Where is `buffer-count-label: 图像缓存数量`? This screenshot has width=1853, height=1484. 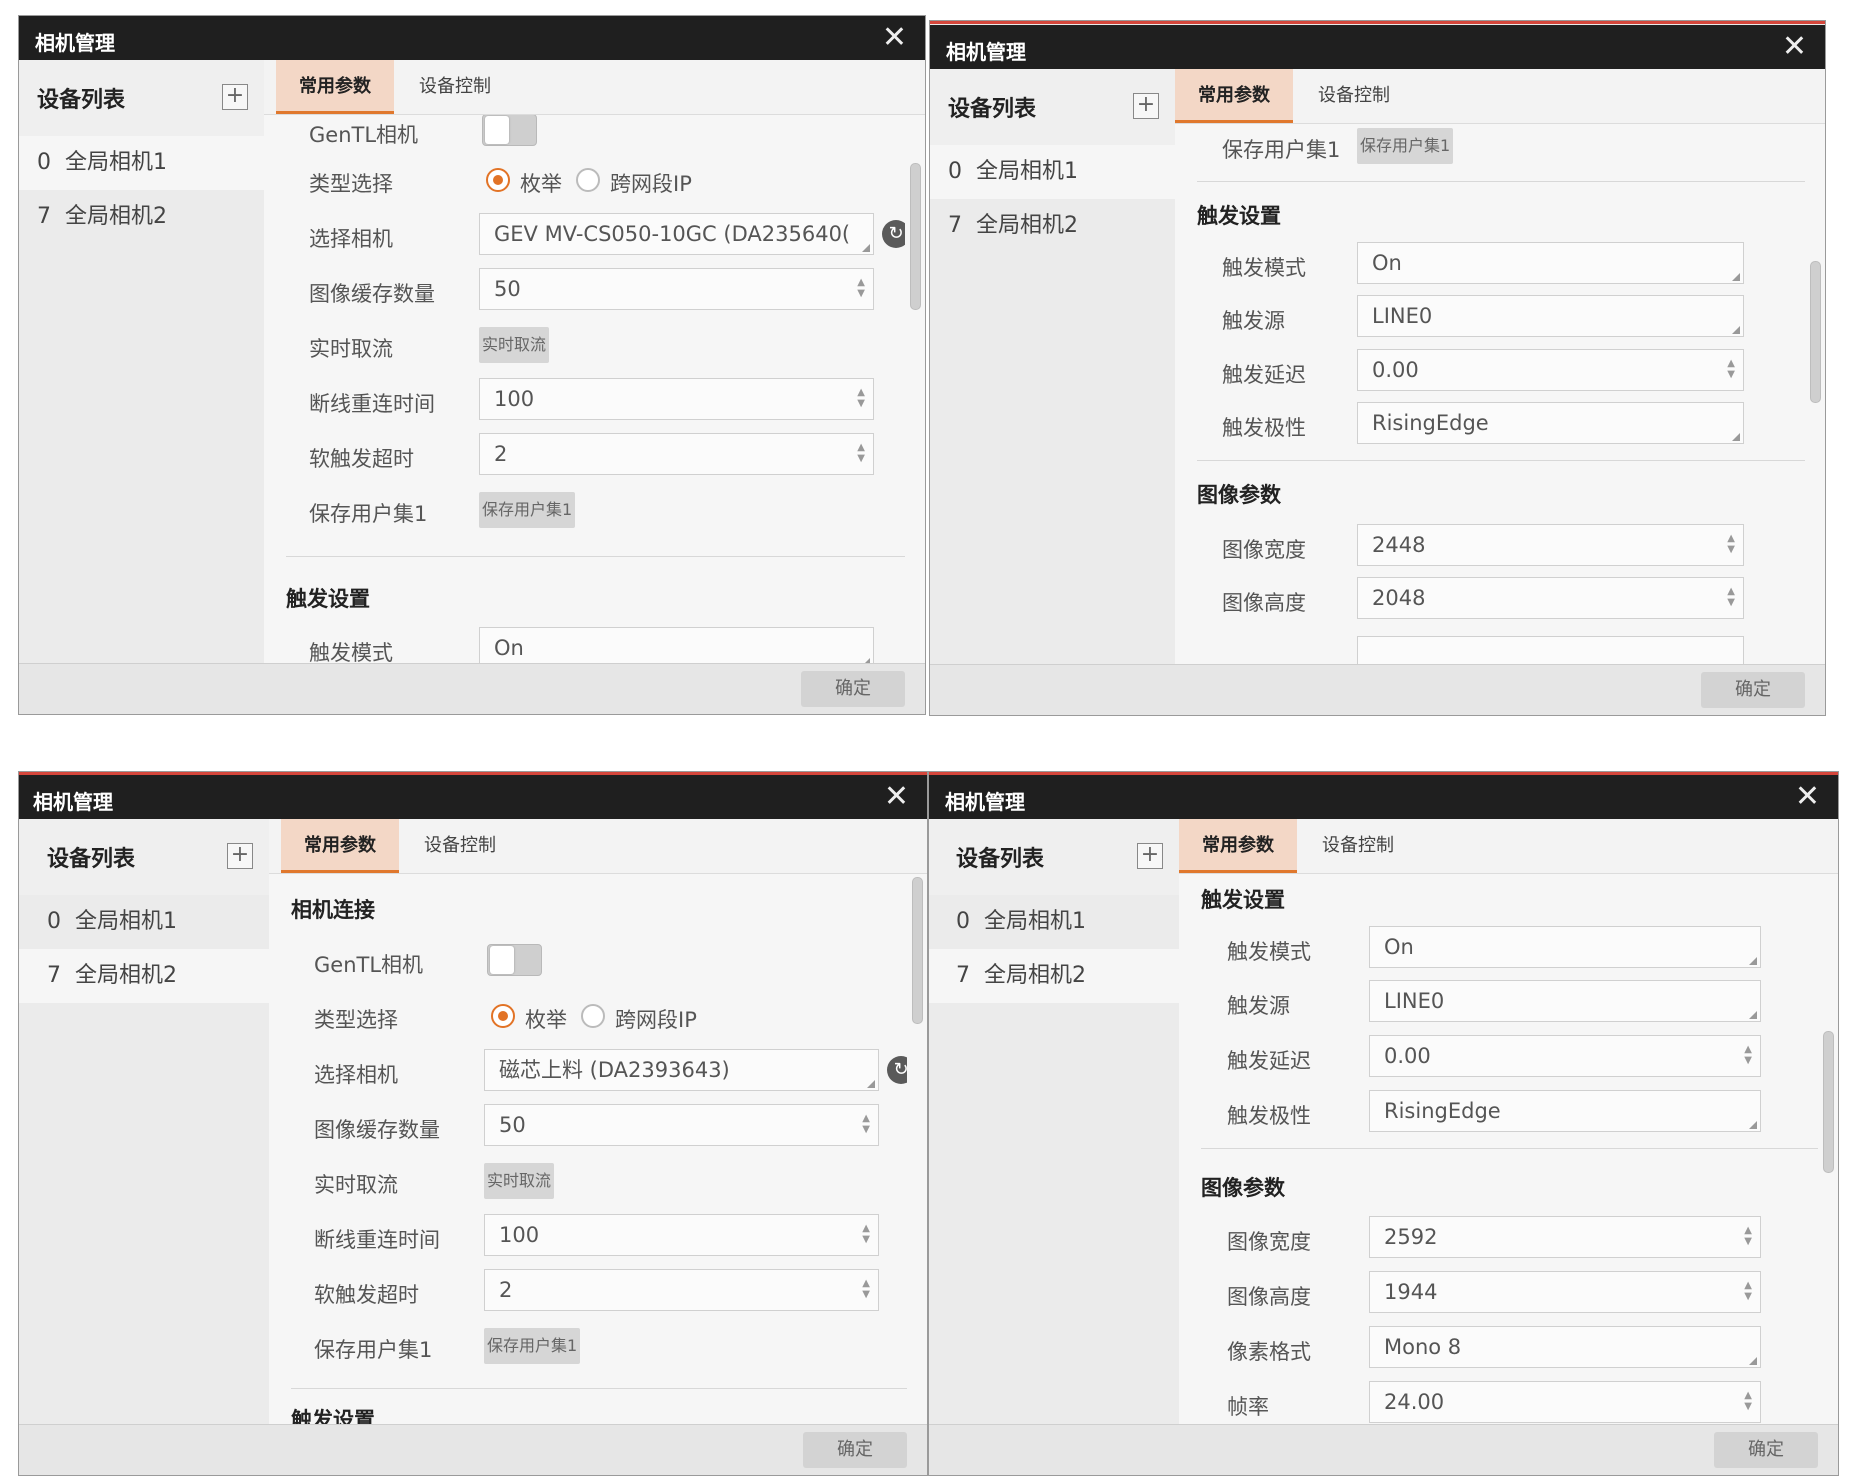 buffer-count-label: 图像缓存数量 is located at coordinates (372, 294).